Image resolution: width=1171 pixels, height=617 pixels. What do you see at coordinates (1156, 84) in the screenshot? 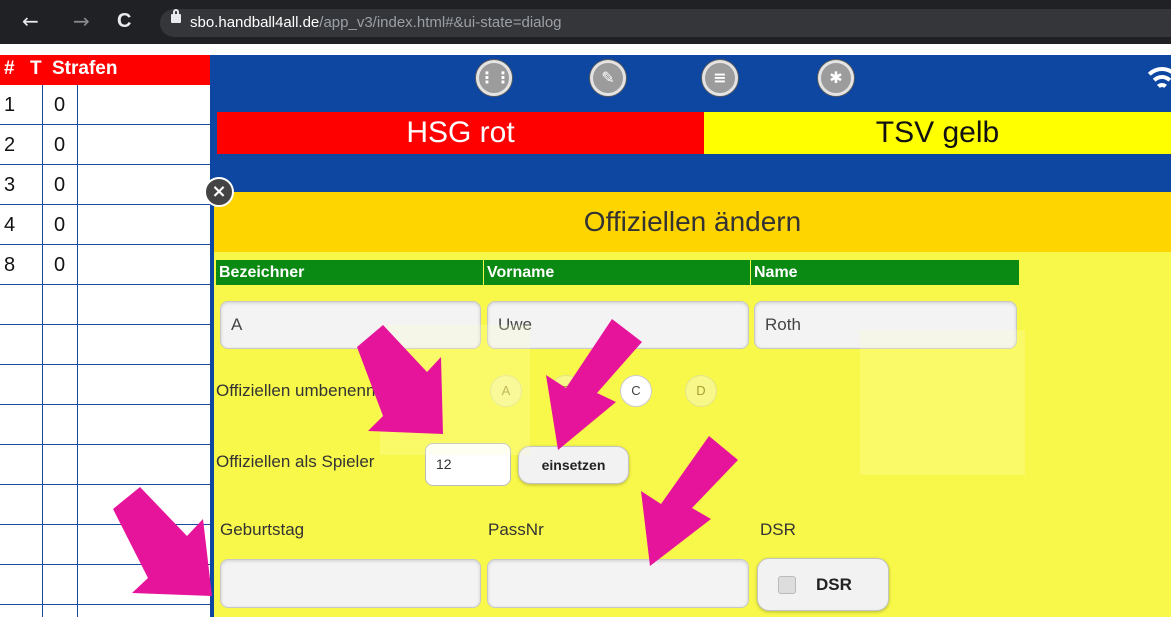
I see `wifi-icon` at bounding box center [1156, 84].